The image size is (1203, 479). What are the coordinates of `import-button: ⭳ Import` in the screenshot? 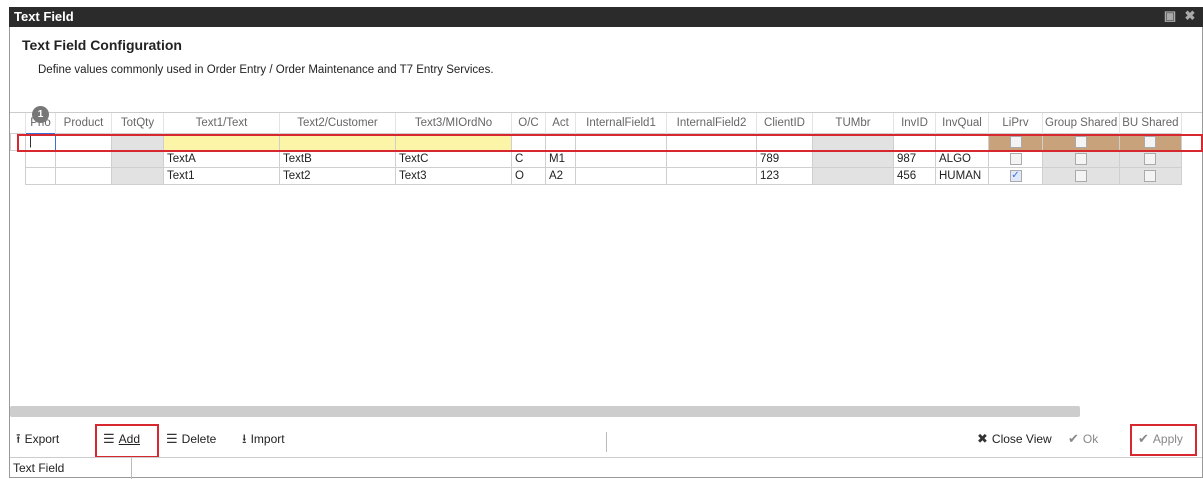 It's located at (263, 439).